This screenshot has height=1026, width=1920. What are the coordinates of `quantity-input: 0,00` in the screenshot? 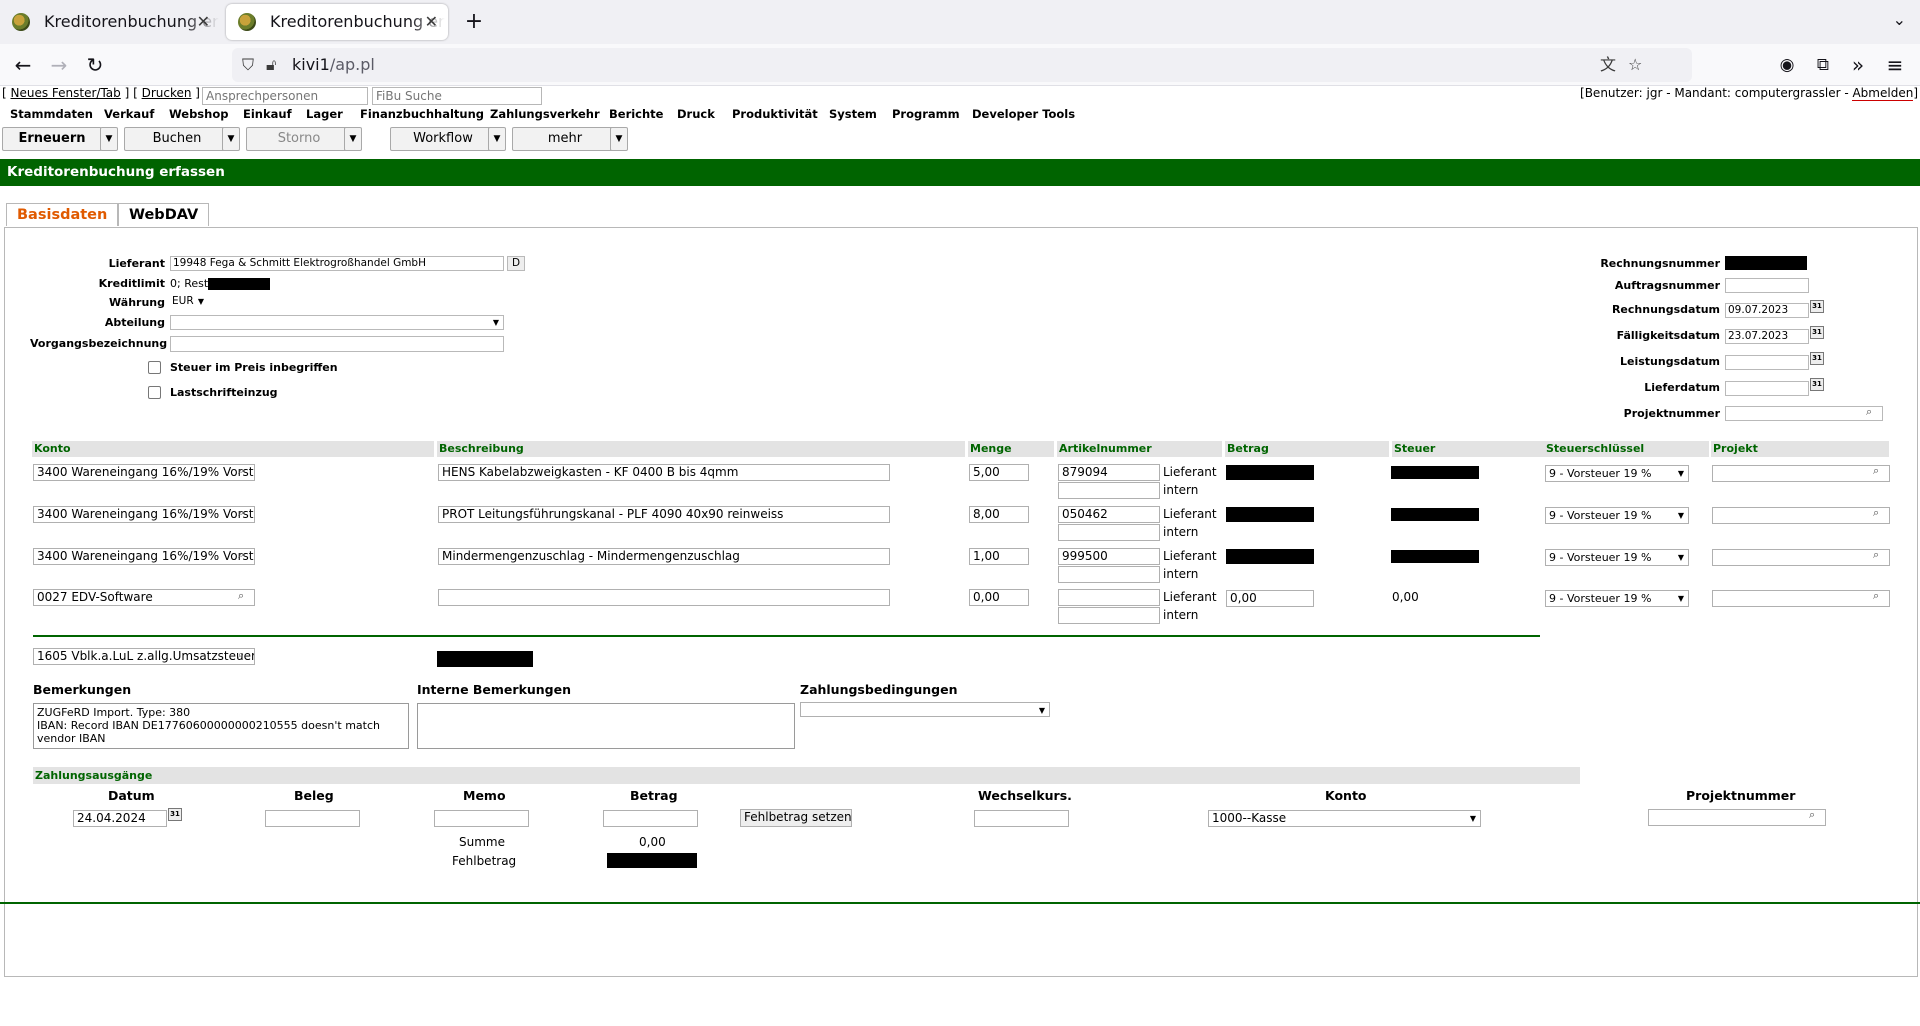 It's located at (999, 597).